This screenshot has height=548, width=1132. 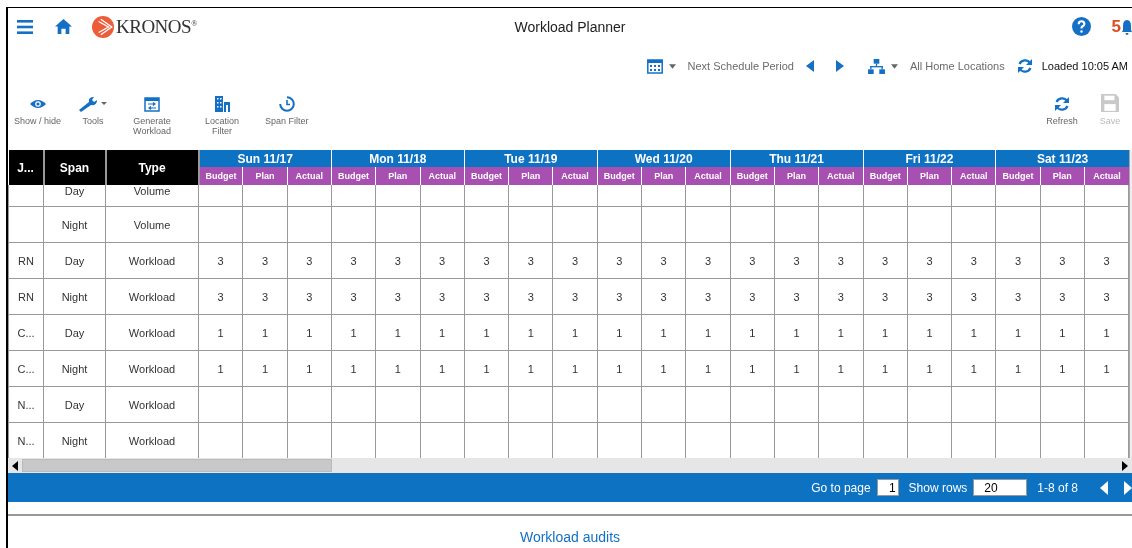 What do you see at coordinates (222, 104) in the screenshot?
I see `building-icon` at bounding box center [222, 104].